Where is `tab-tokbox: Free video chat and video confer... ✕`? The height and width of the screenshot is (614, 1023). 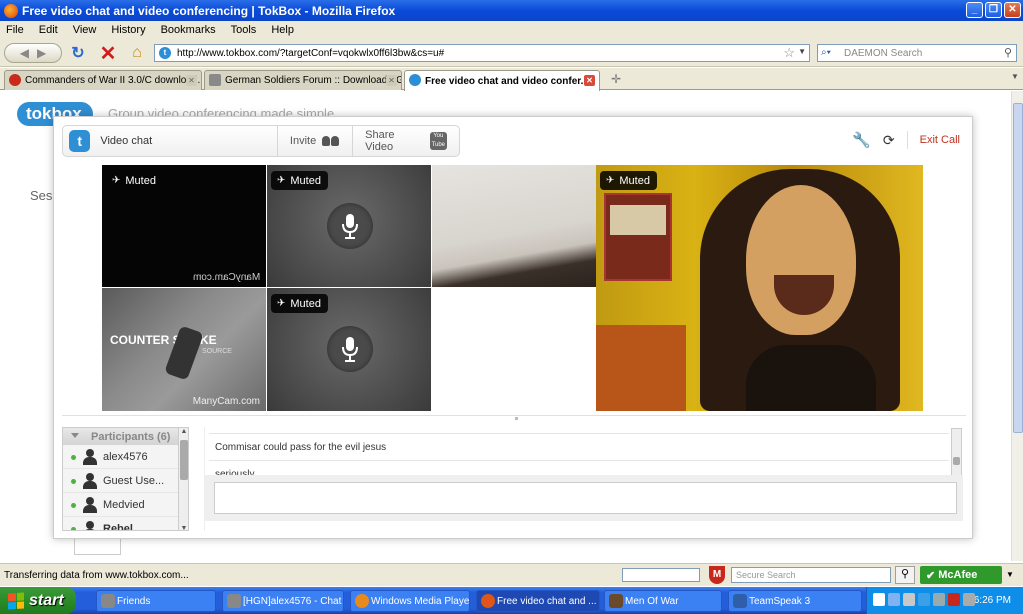
tab-tokbox: Free video chat and video confer... ✕ is located at coordinates (502, 80).